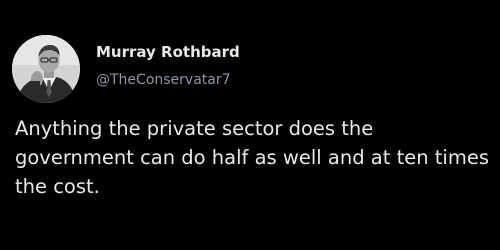  Describe the element at coordinates (168, 52) in the screenshot. I see `author-display-name: Murray Rothbard` at that location.